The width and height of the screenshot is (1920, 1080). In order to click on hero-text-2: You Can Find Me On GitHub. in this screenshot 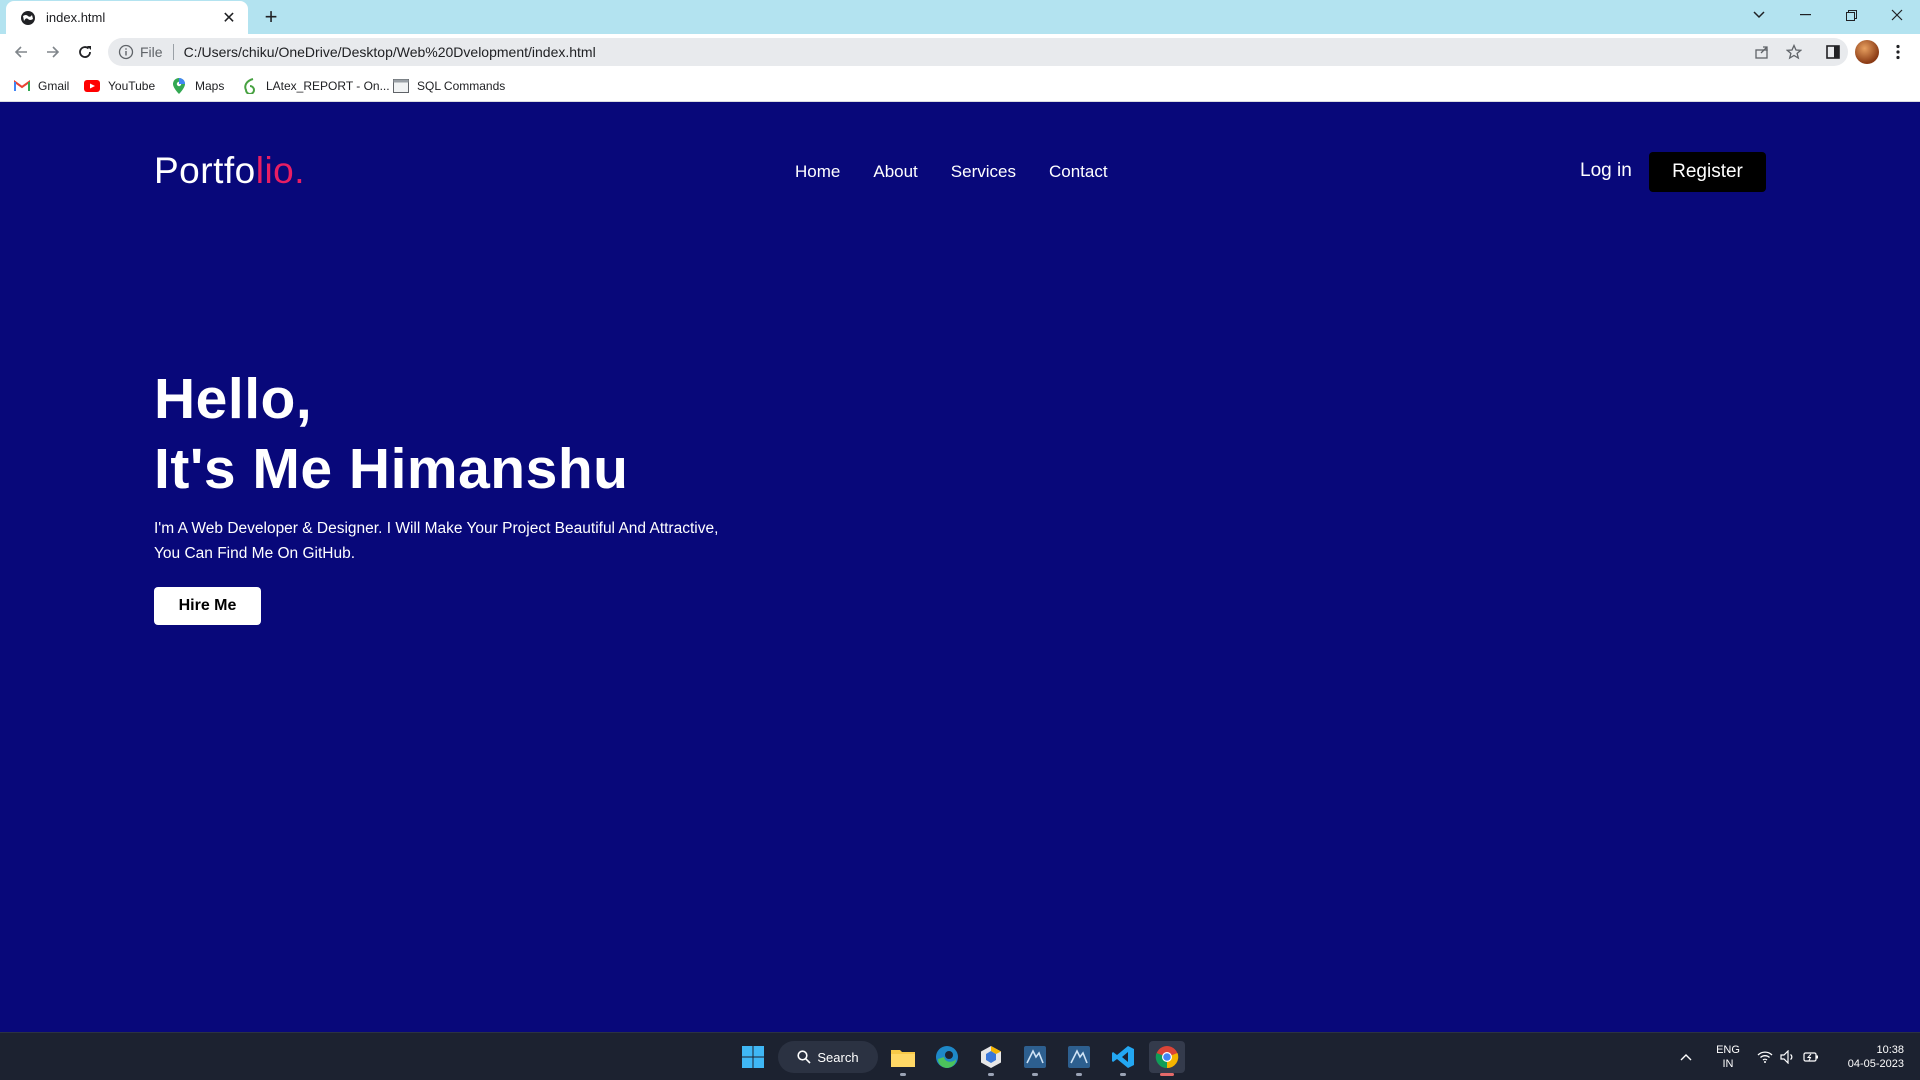, I will do `click(255, 553)`.